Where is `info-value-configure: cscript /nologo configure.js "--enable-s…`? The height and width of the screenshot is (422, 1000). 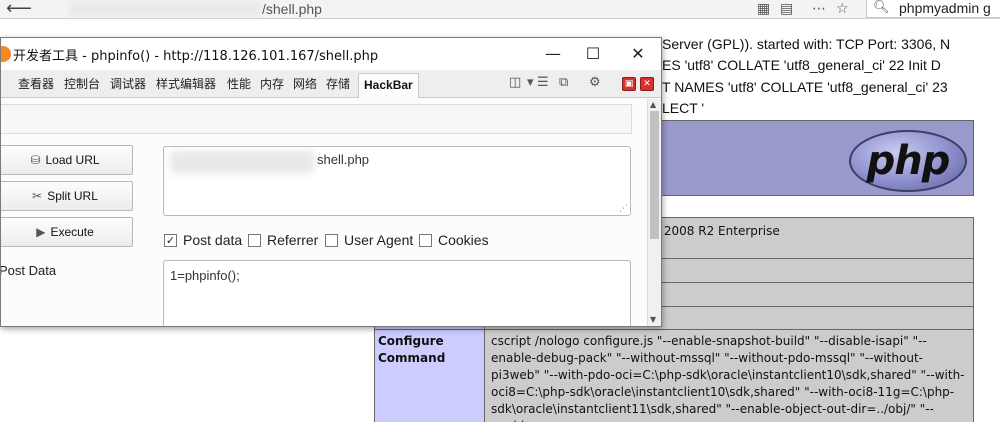
info-value-configure: cscript /nologo configure.js "--enable-s… is located at coordinates (728, 378).